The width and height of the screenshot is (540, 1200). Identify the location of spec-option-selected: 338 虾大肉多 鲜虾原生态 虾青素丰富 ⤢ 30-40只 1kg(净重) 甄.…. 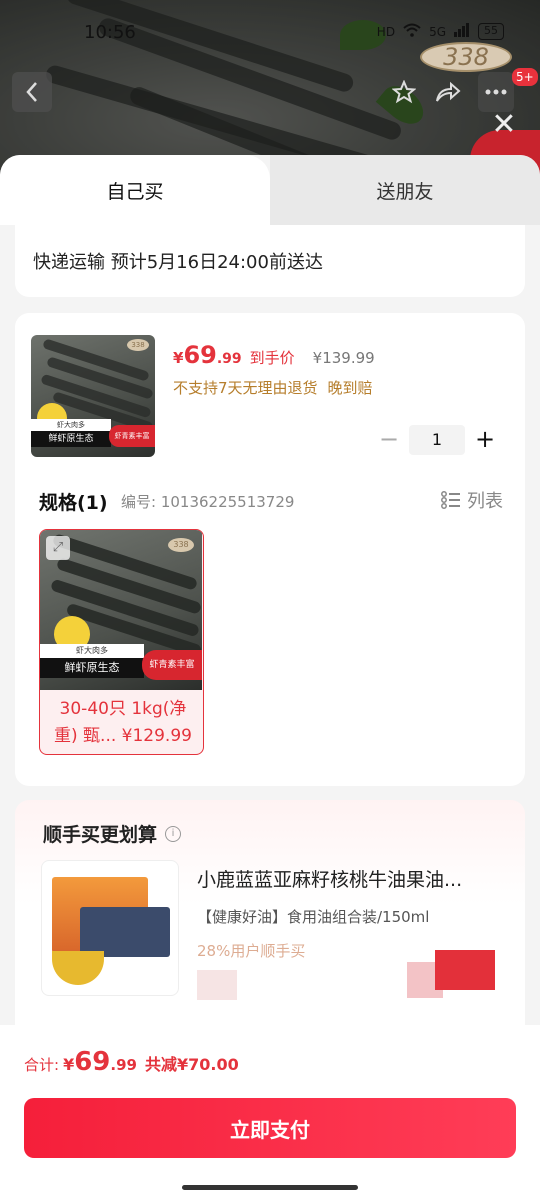
(121, 642).